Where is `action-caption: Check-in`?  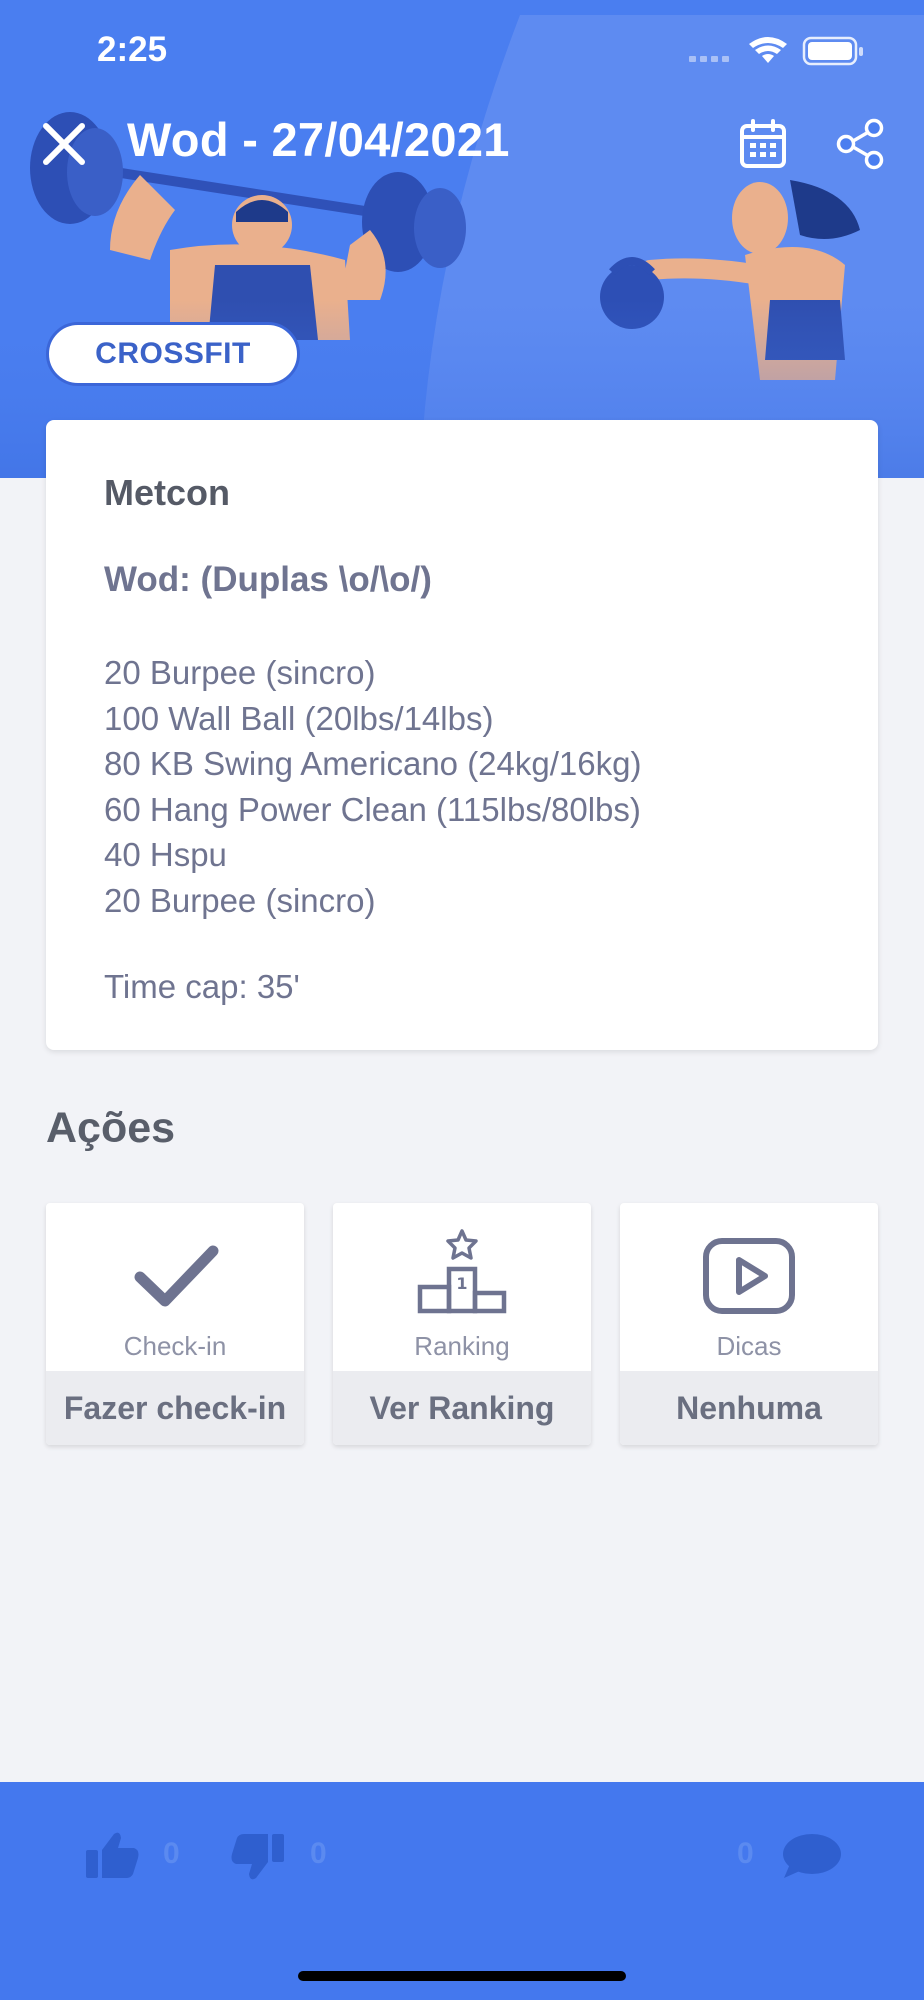 action-caption: Check-in is located at coordinates (175, 1346).